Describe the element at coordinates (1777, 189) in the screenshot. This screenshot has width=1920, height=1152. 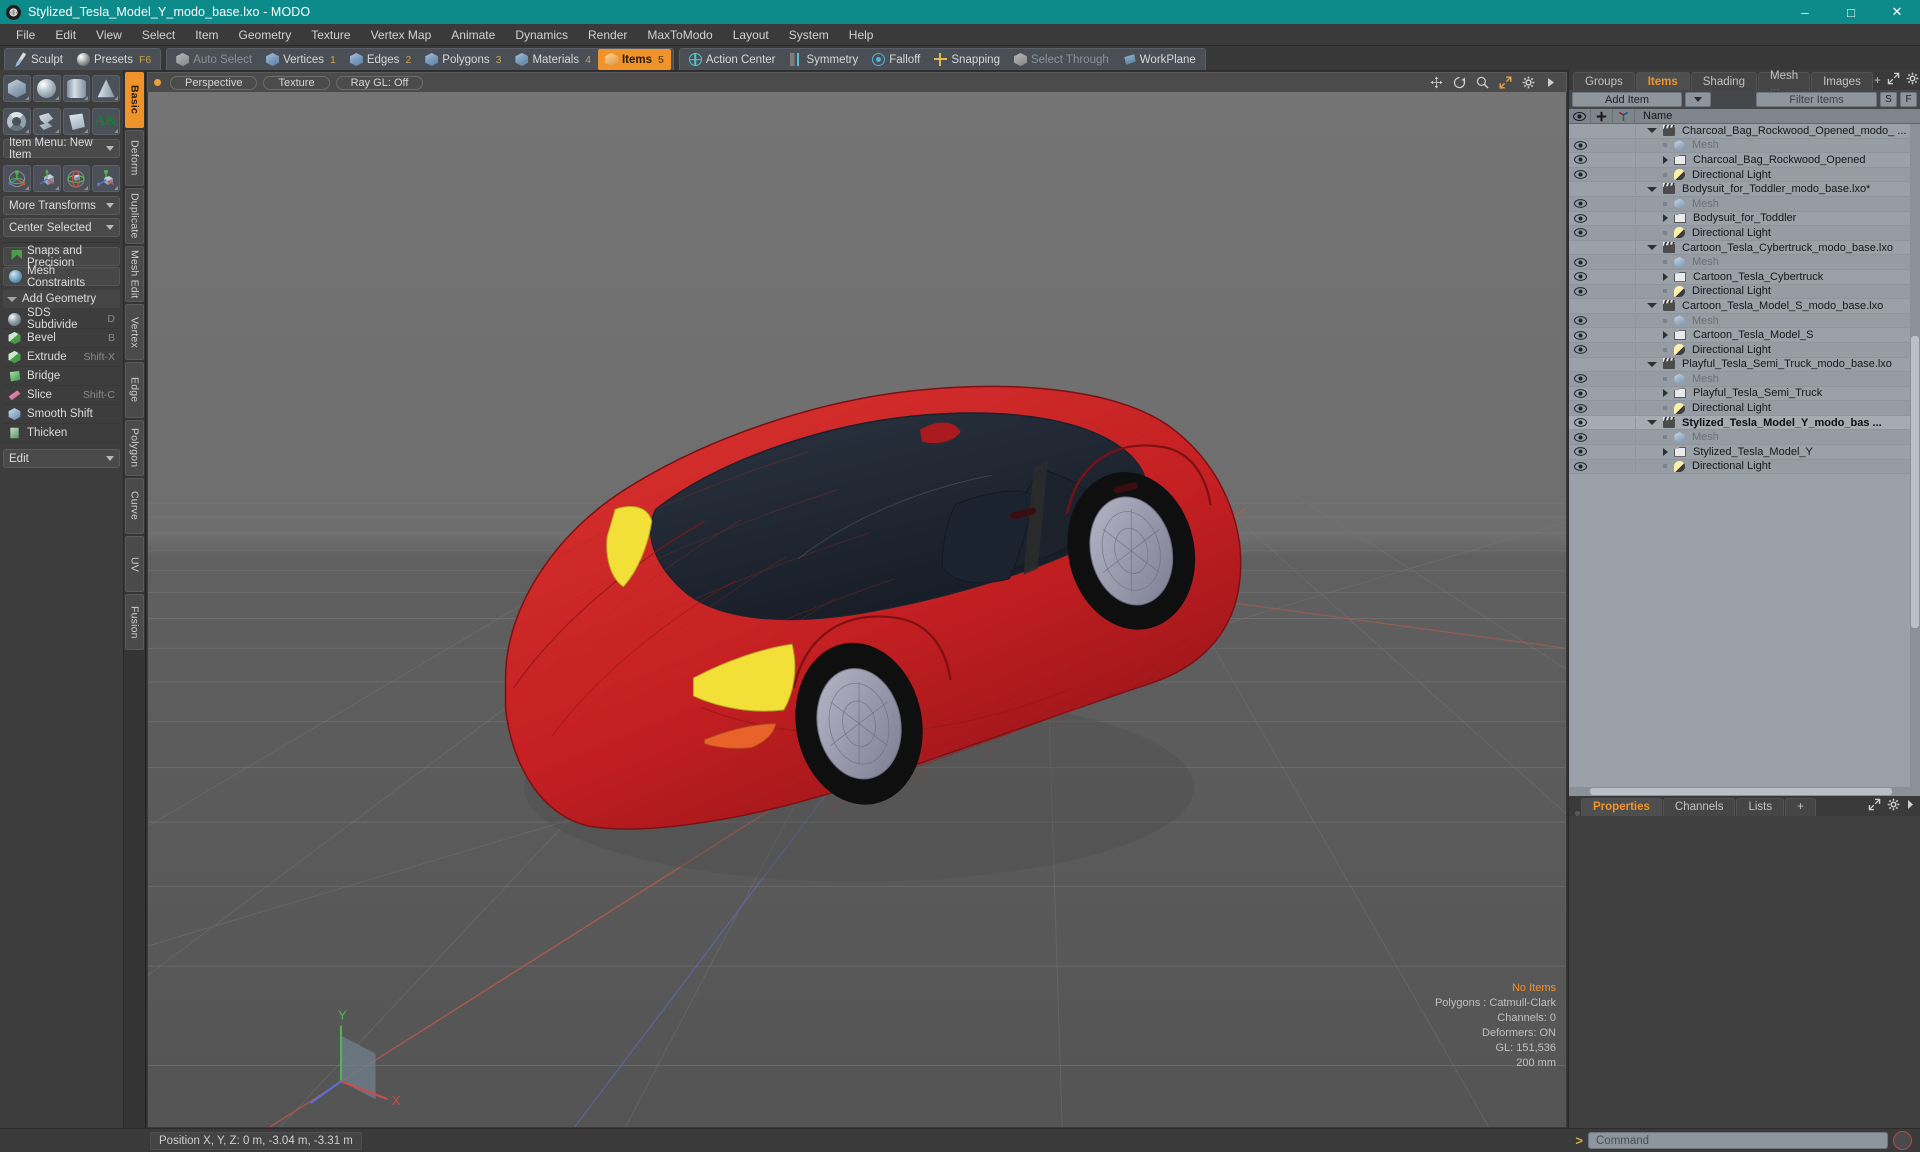
I see `item-name-cell: Bodysuit_for_Toddler_modo_base.lxo*` at that location.